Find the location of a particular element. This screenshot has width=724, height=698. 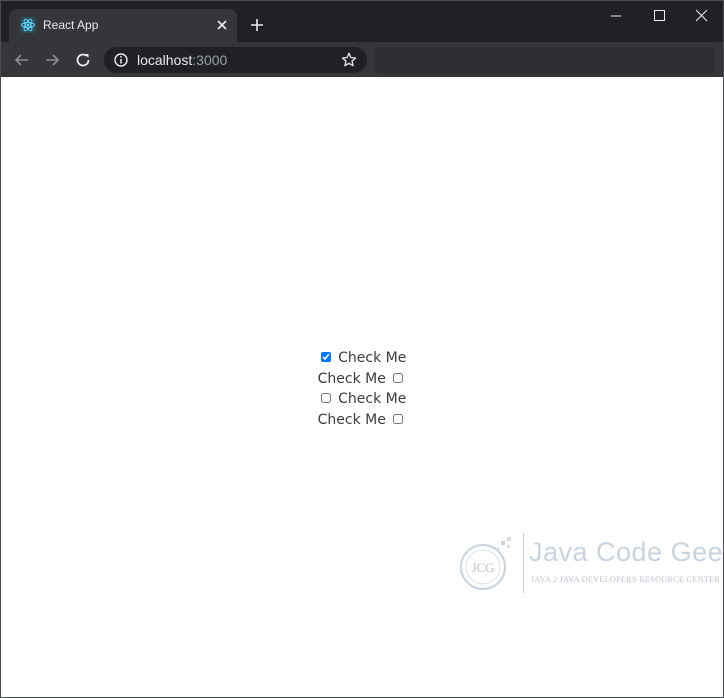

maximize-icon is located at coordinates (659, 16).